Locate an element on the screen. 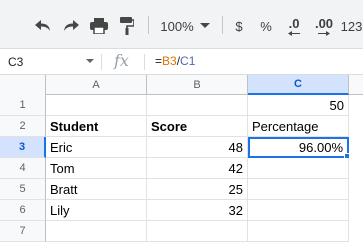  row-header-1: 1 is located at coordinates (23, 105).